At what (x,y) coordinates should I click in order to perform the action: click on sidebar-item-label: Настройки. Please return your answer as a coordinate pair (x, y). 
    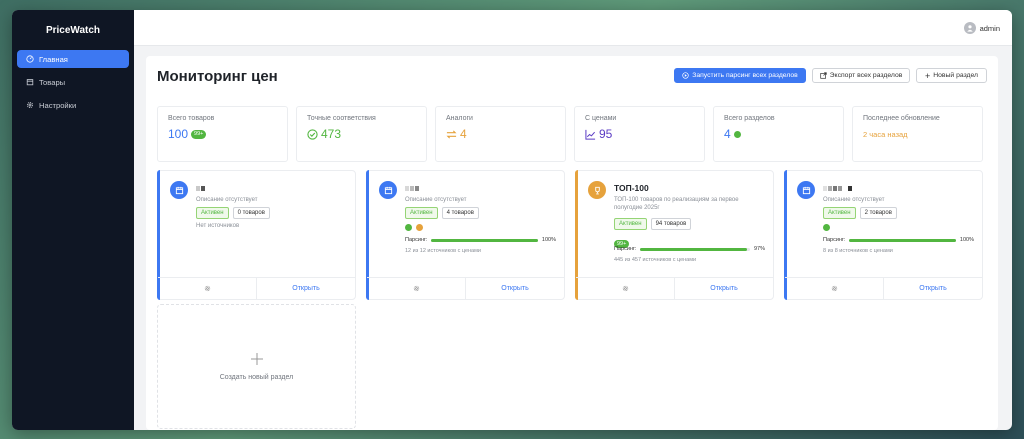
    Looking at the image, I should click on (58, 105).